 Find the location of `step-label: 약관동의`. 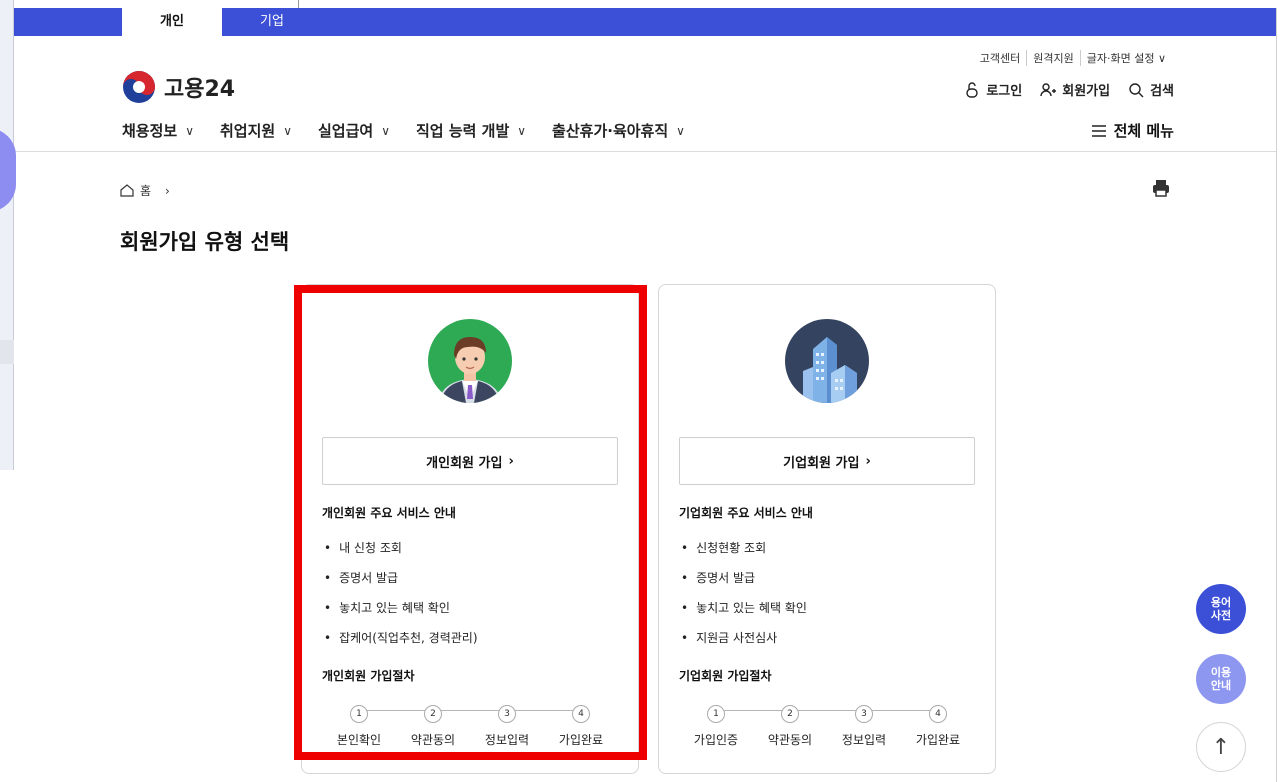

step-label: 약관동의 is located at coordinates (790, 740).